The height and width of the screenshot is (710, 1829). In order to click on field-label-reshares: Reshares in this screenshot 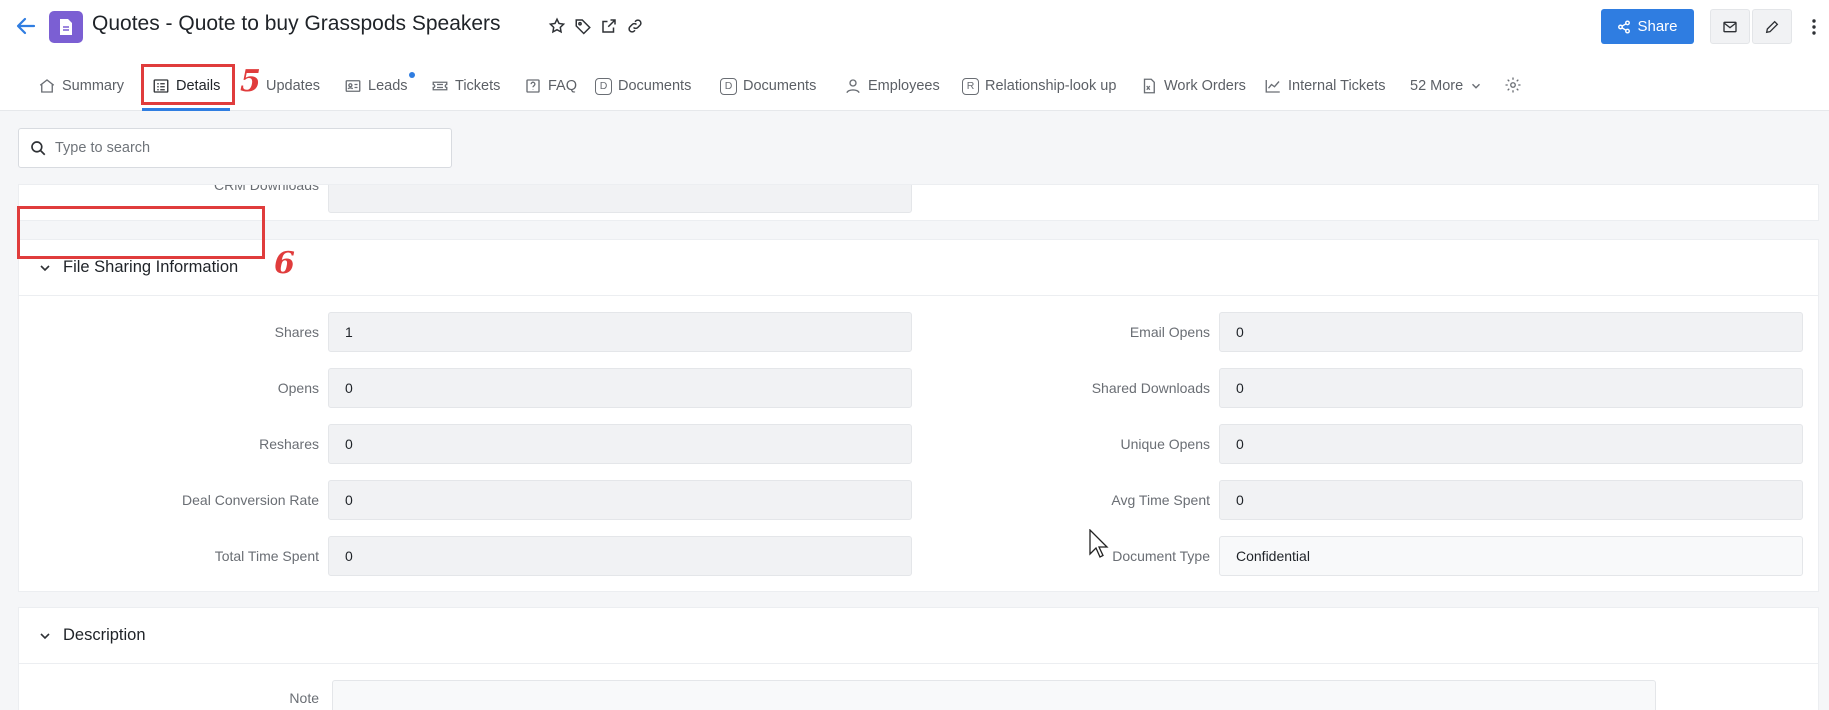, I will do `click(289, 444)`.